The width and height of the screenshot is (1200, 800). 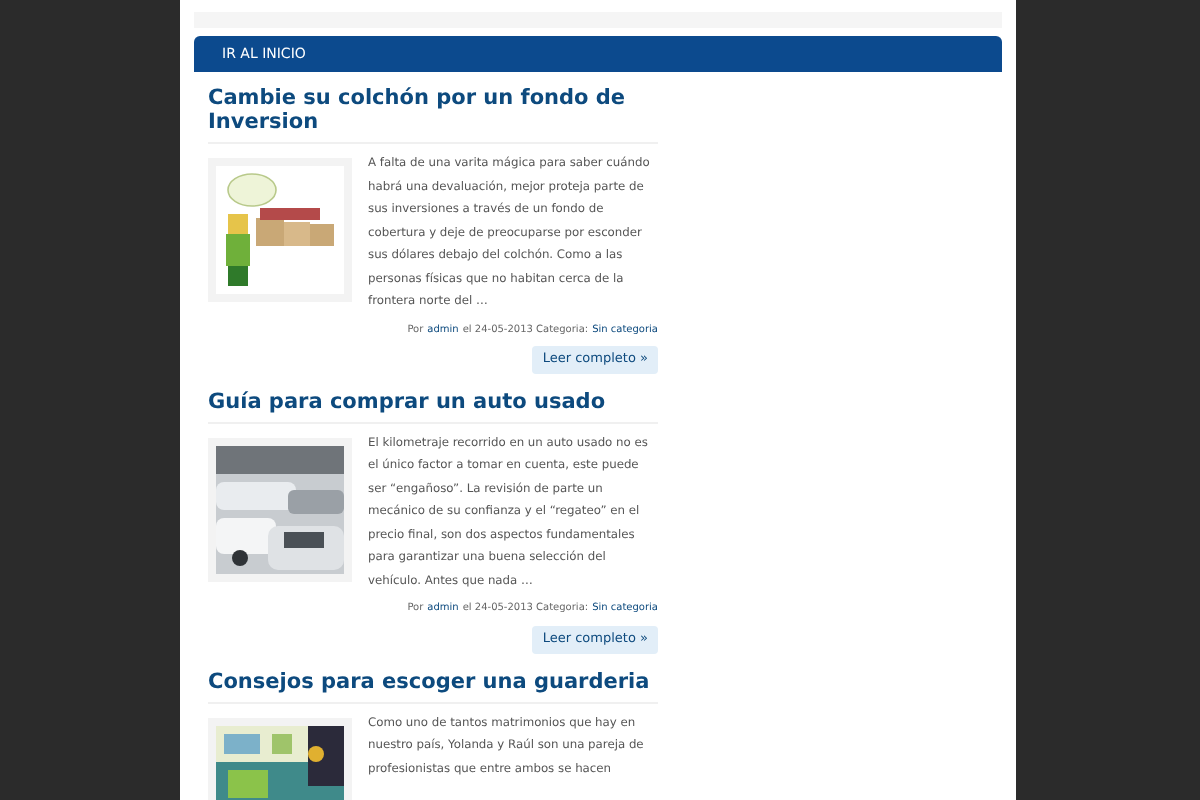 What do you see at coordinates (433, 115) in the screenshot?
I see `post-title: Cambie su colchón por un fondo de Inversion` at bounding box center [433, 115].